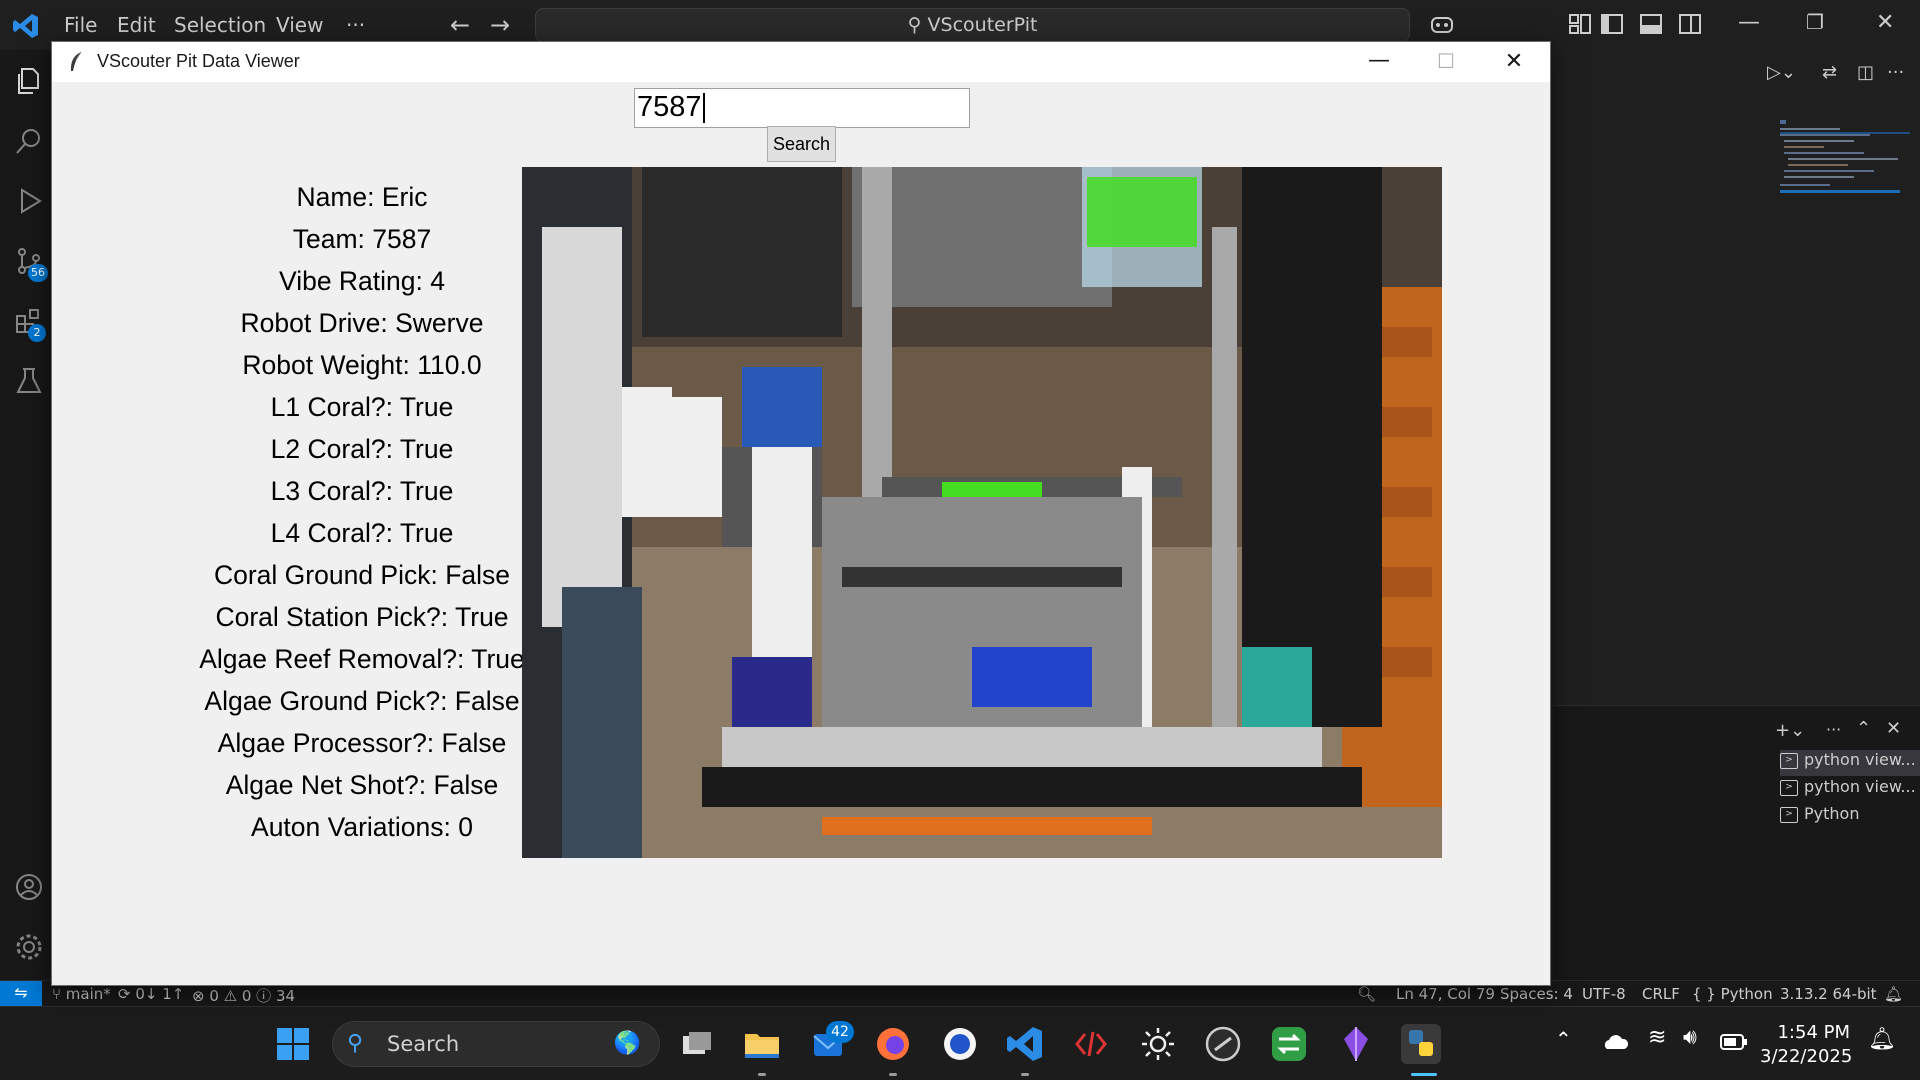 Image resolution: width=1920 pixels, height=1080 pixels. I want to click on branch-status: ⑂ main*, so click(81, 994).